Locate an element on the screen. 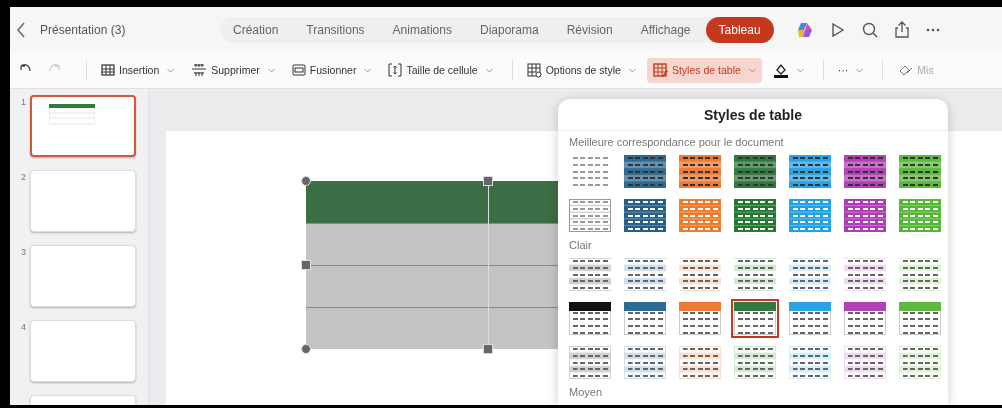  section-heading: Meilleure correspondance pour le document is located at coordinates (676, 142).